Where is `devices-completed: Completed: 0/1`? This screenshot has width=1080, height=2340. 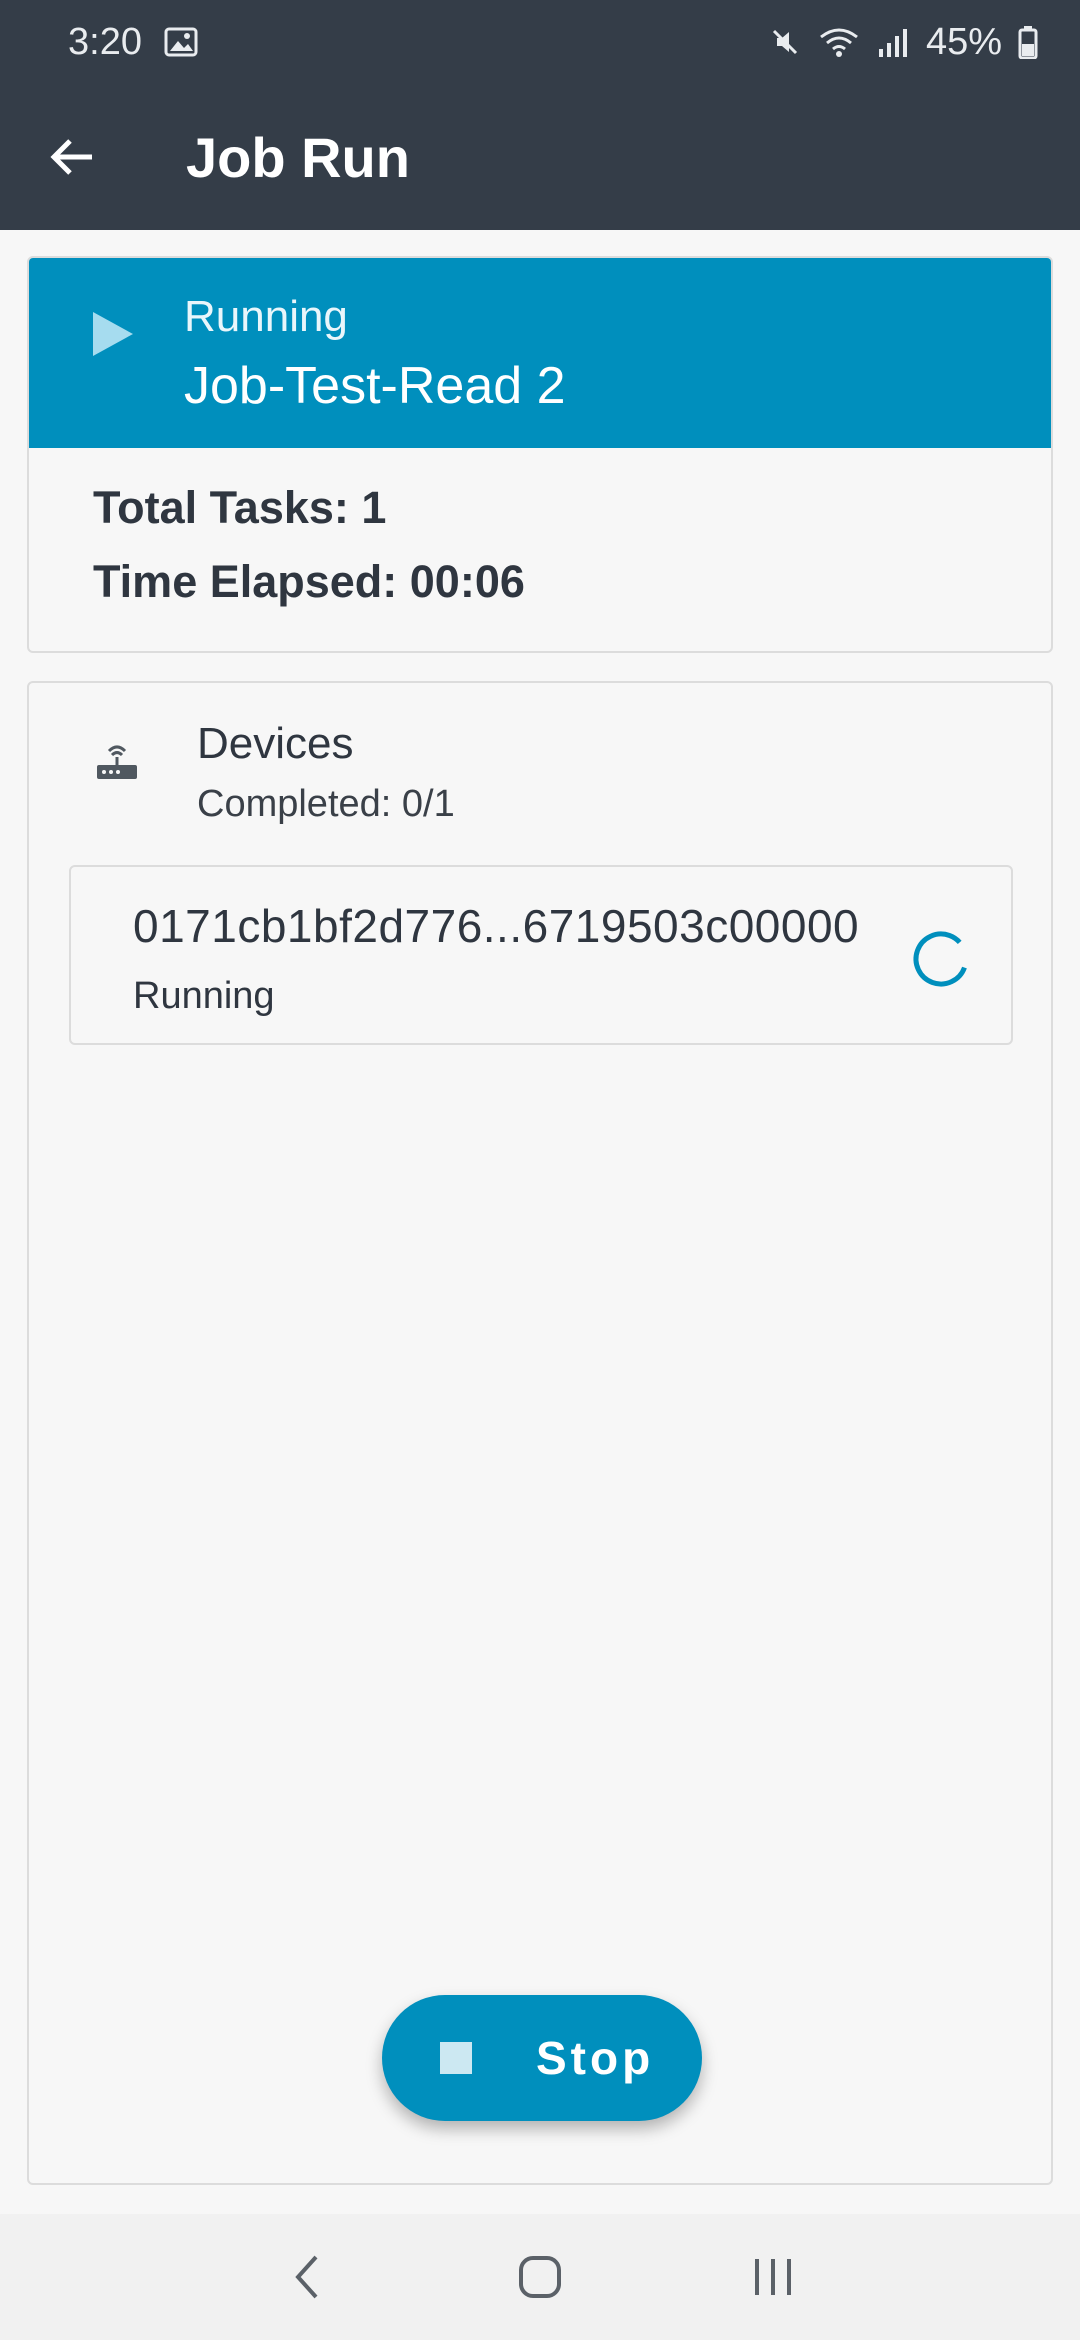
devices-completed: Completed: 0/1 is located at coordinates (326, 804).